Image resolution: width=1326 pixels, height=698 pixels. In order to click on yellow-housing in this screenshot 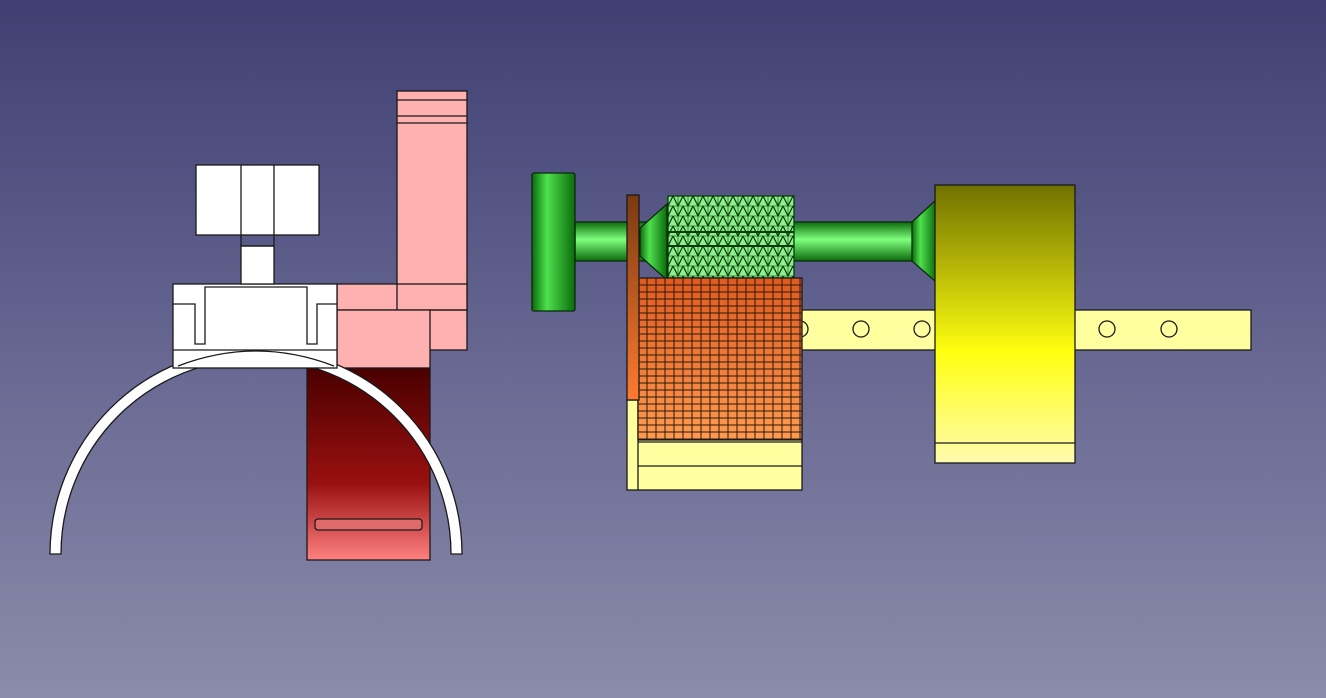, I will do `click(1005, 324)`.